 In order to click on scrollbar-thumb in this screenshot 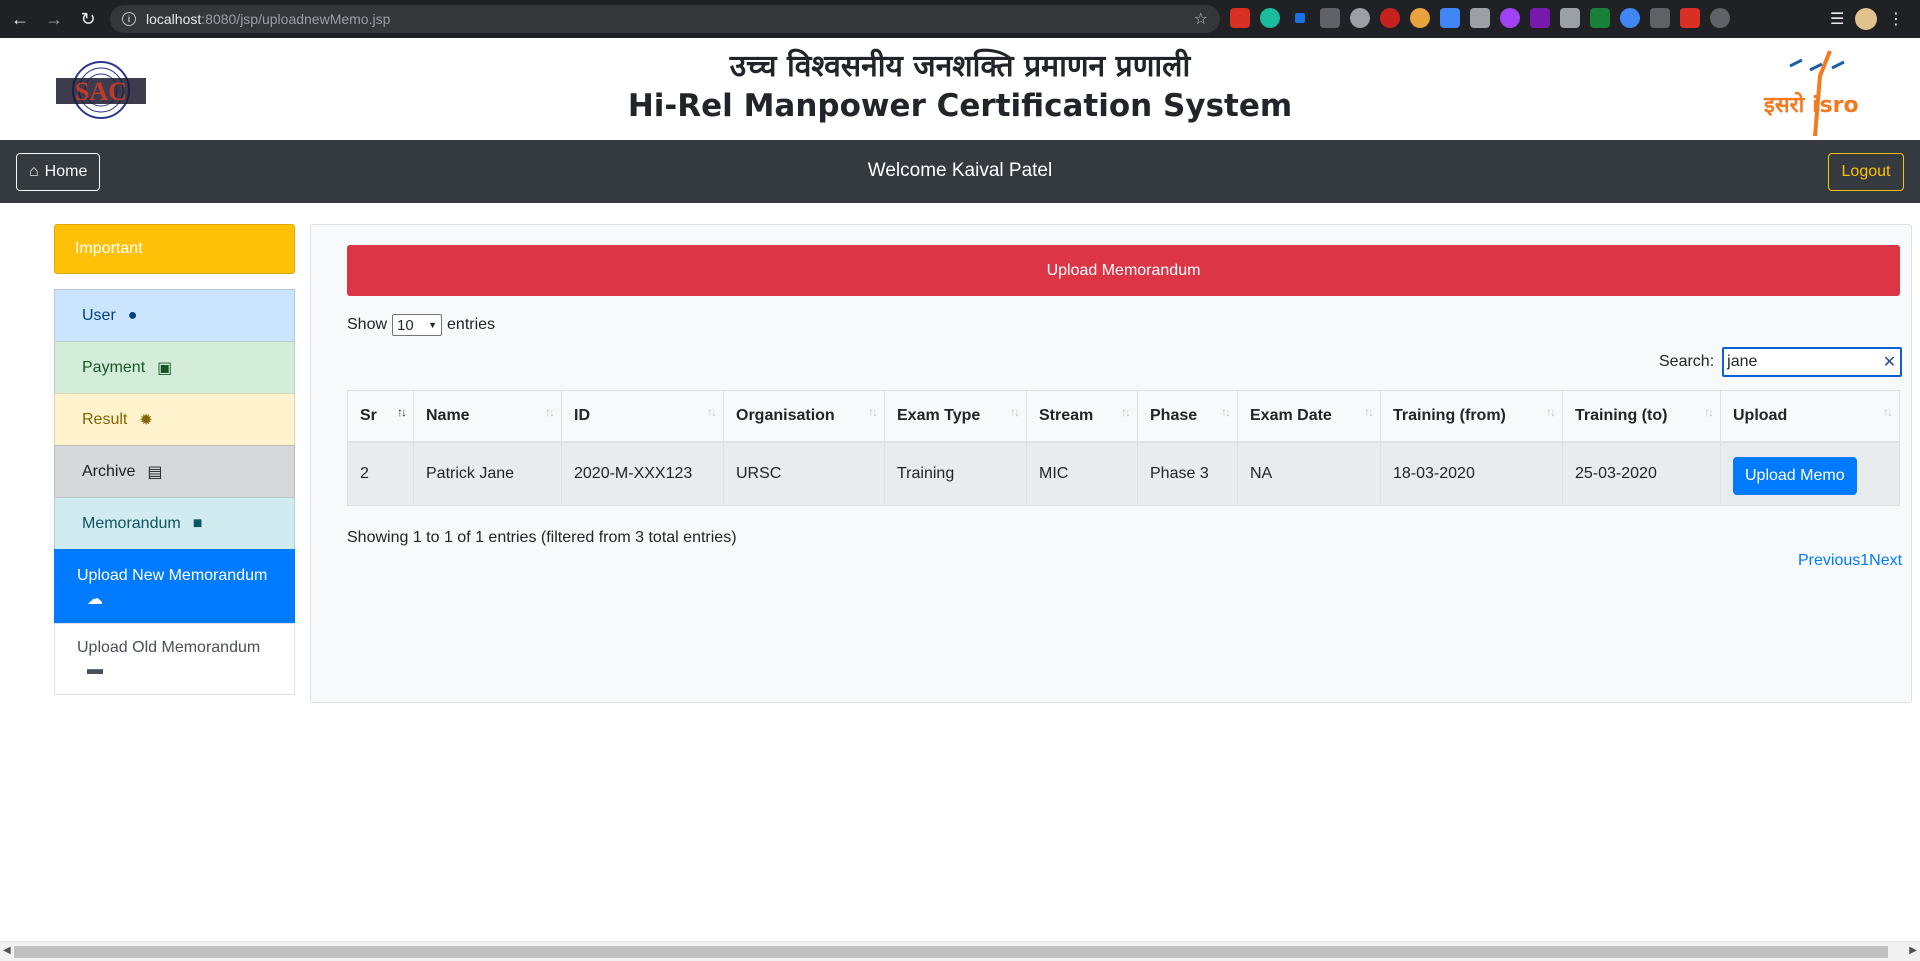, I will do `click(951, 952)`.